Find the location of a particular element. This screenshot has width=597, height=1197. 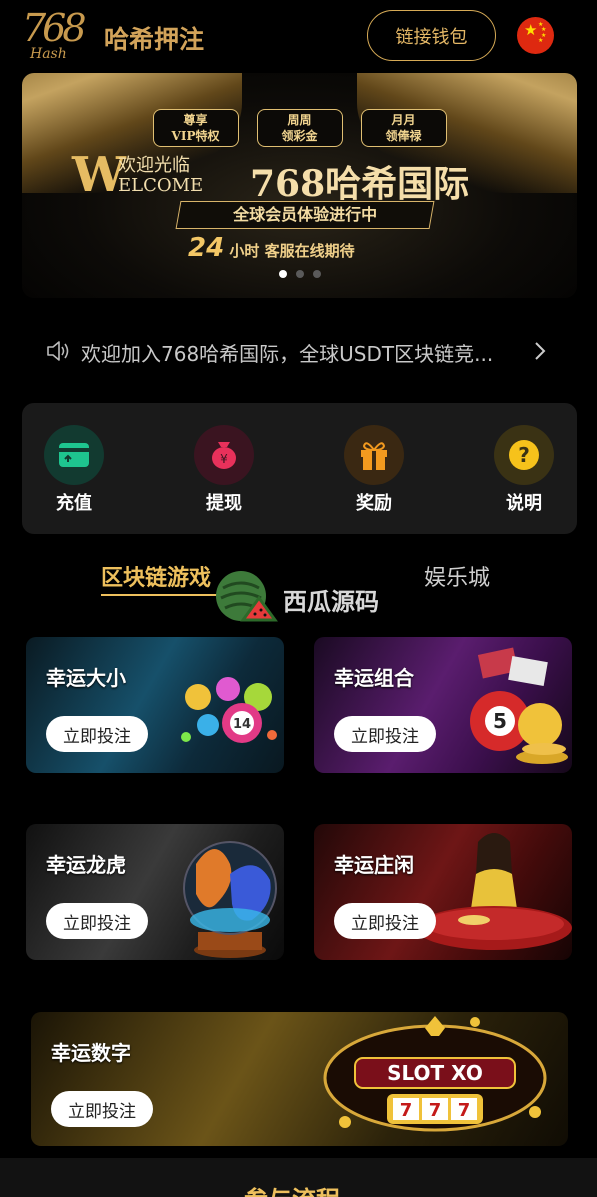

logo: 768 Hash is located at coordinates (57, 34).